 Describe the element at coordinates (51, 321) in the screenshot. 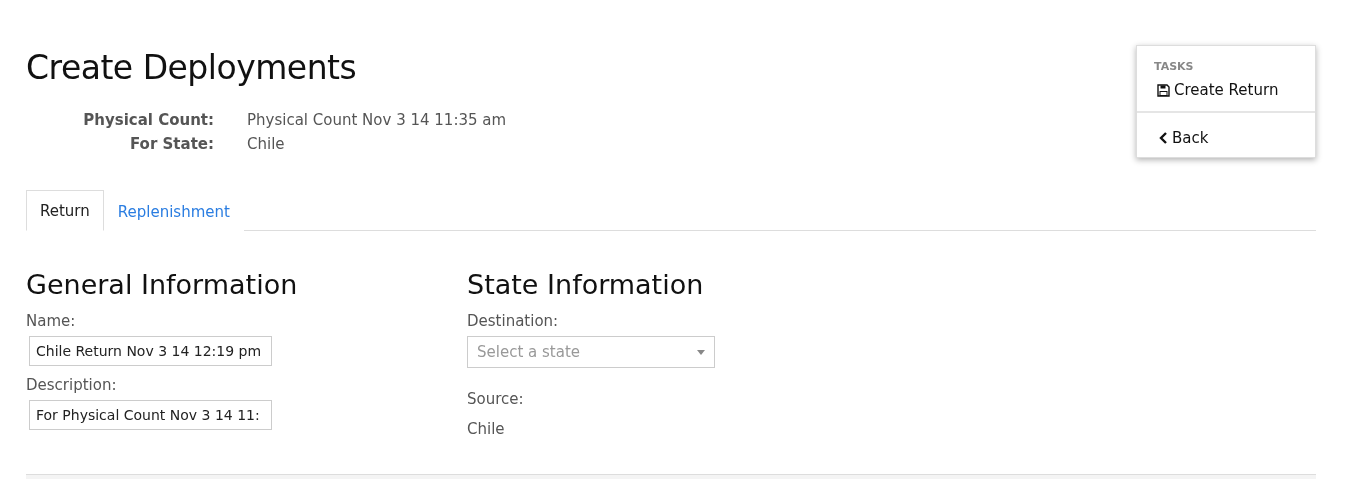

I see `field-label: Name:` at that location.